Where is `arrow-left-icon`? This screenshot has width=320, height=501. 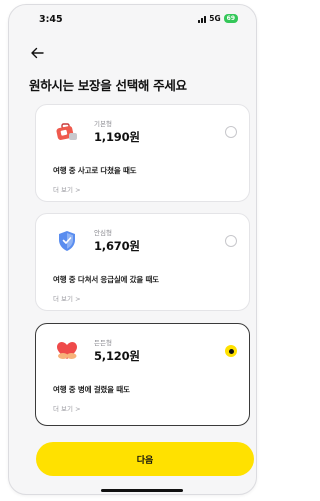 arrow-left-icon is located at coordinates (37, 53).